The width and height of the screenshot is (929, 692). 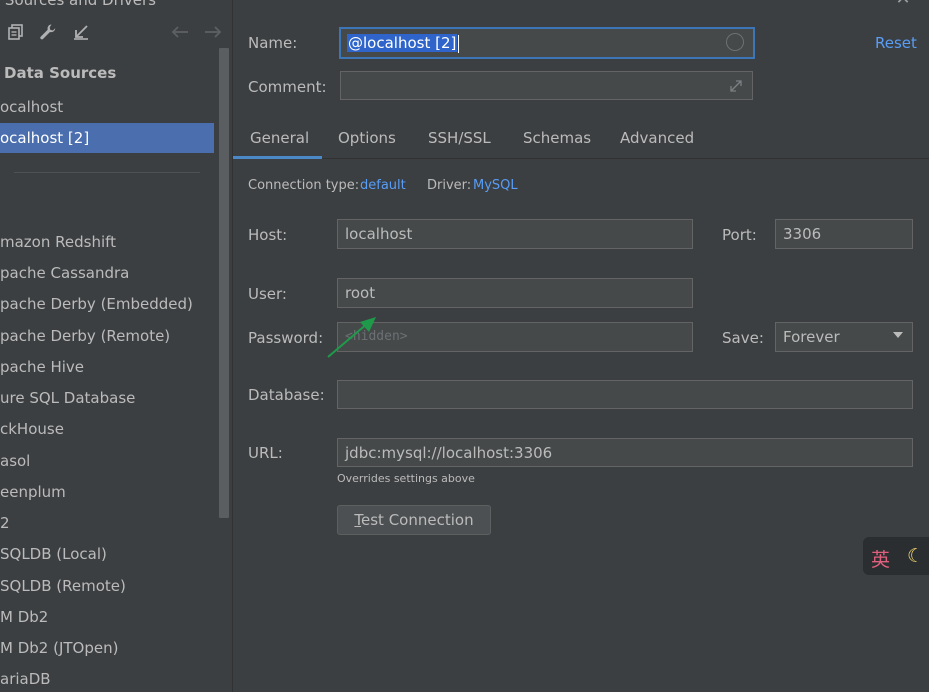 What do you see at coordinates (896, 43) in the screenshot?
I see `reset-link: Reset` at bounding box center [896, 43].